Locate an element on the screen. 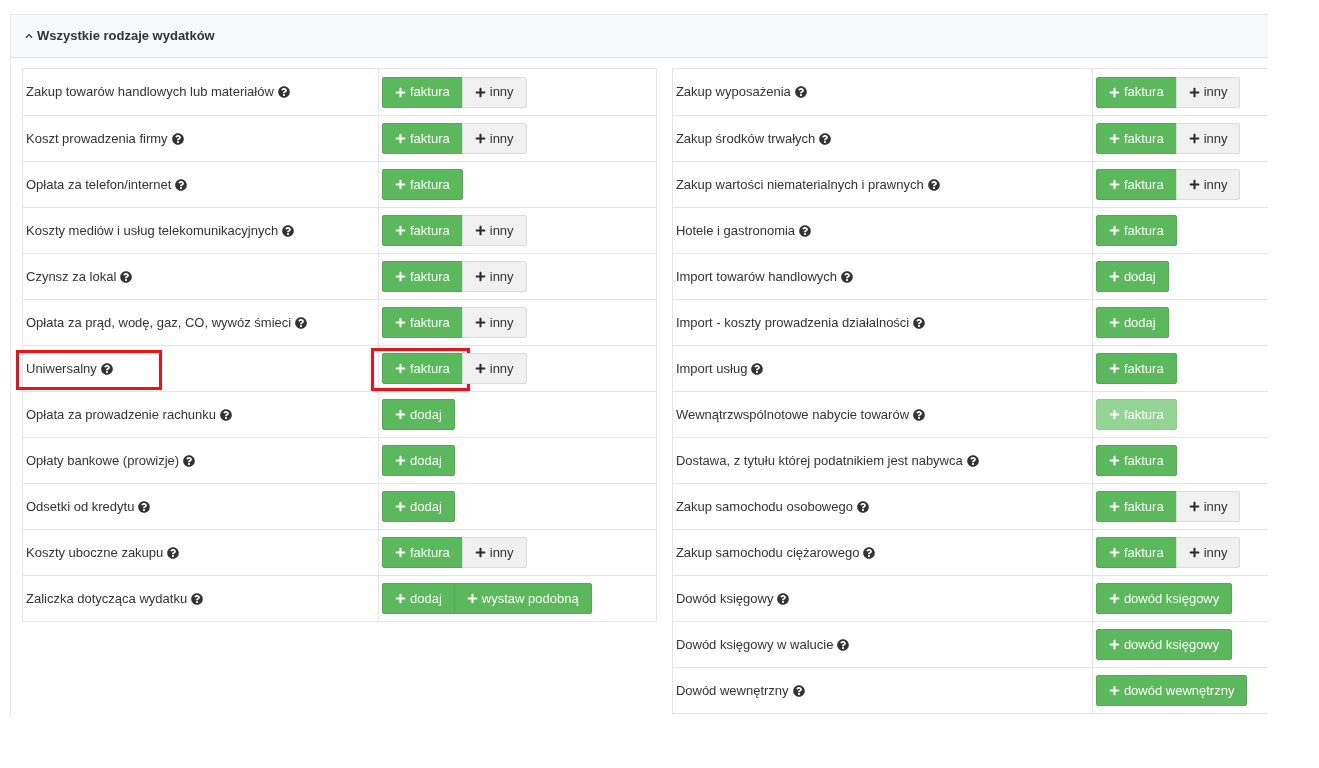 The image size is (1319, 768). expense-type-label: Zakup towarów handlowych lub materiałów is located at coordinates (150, 92).